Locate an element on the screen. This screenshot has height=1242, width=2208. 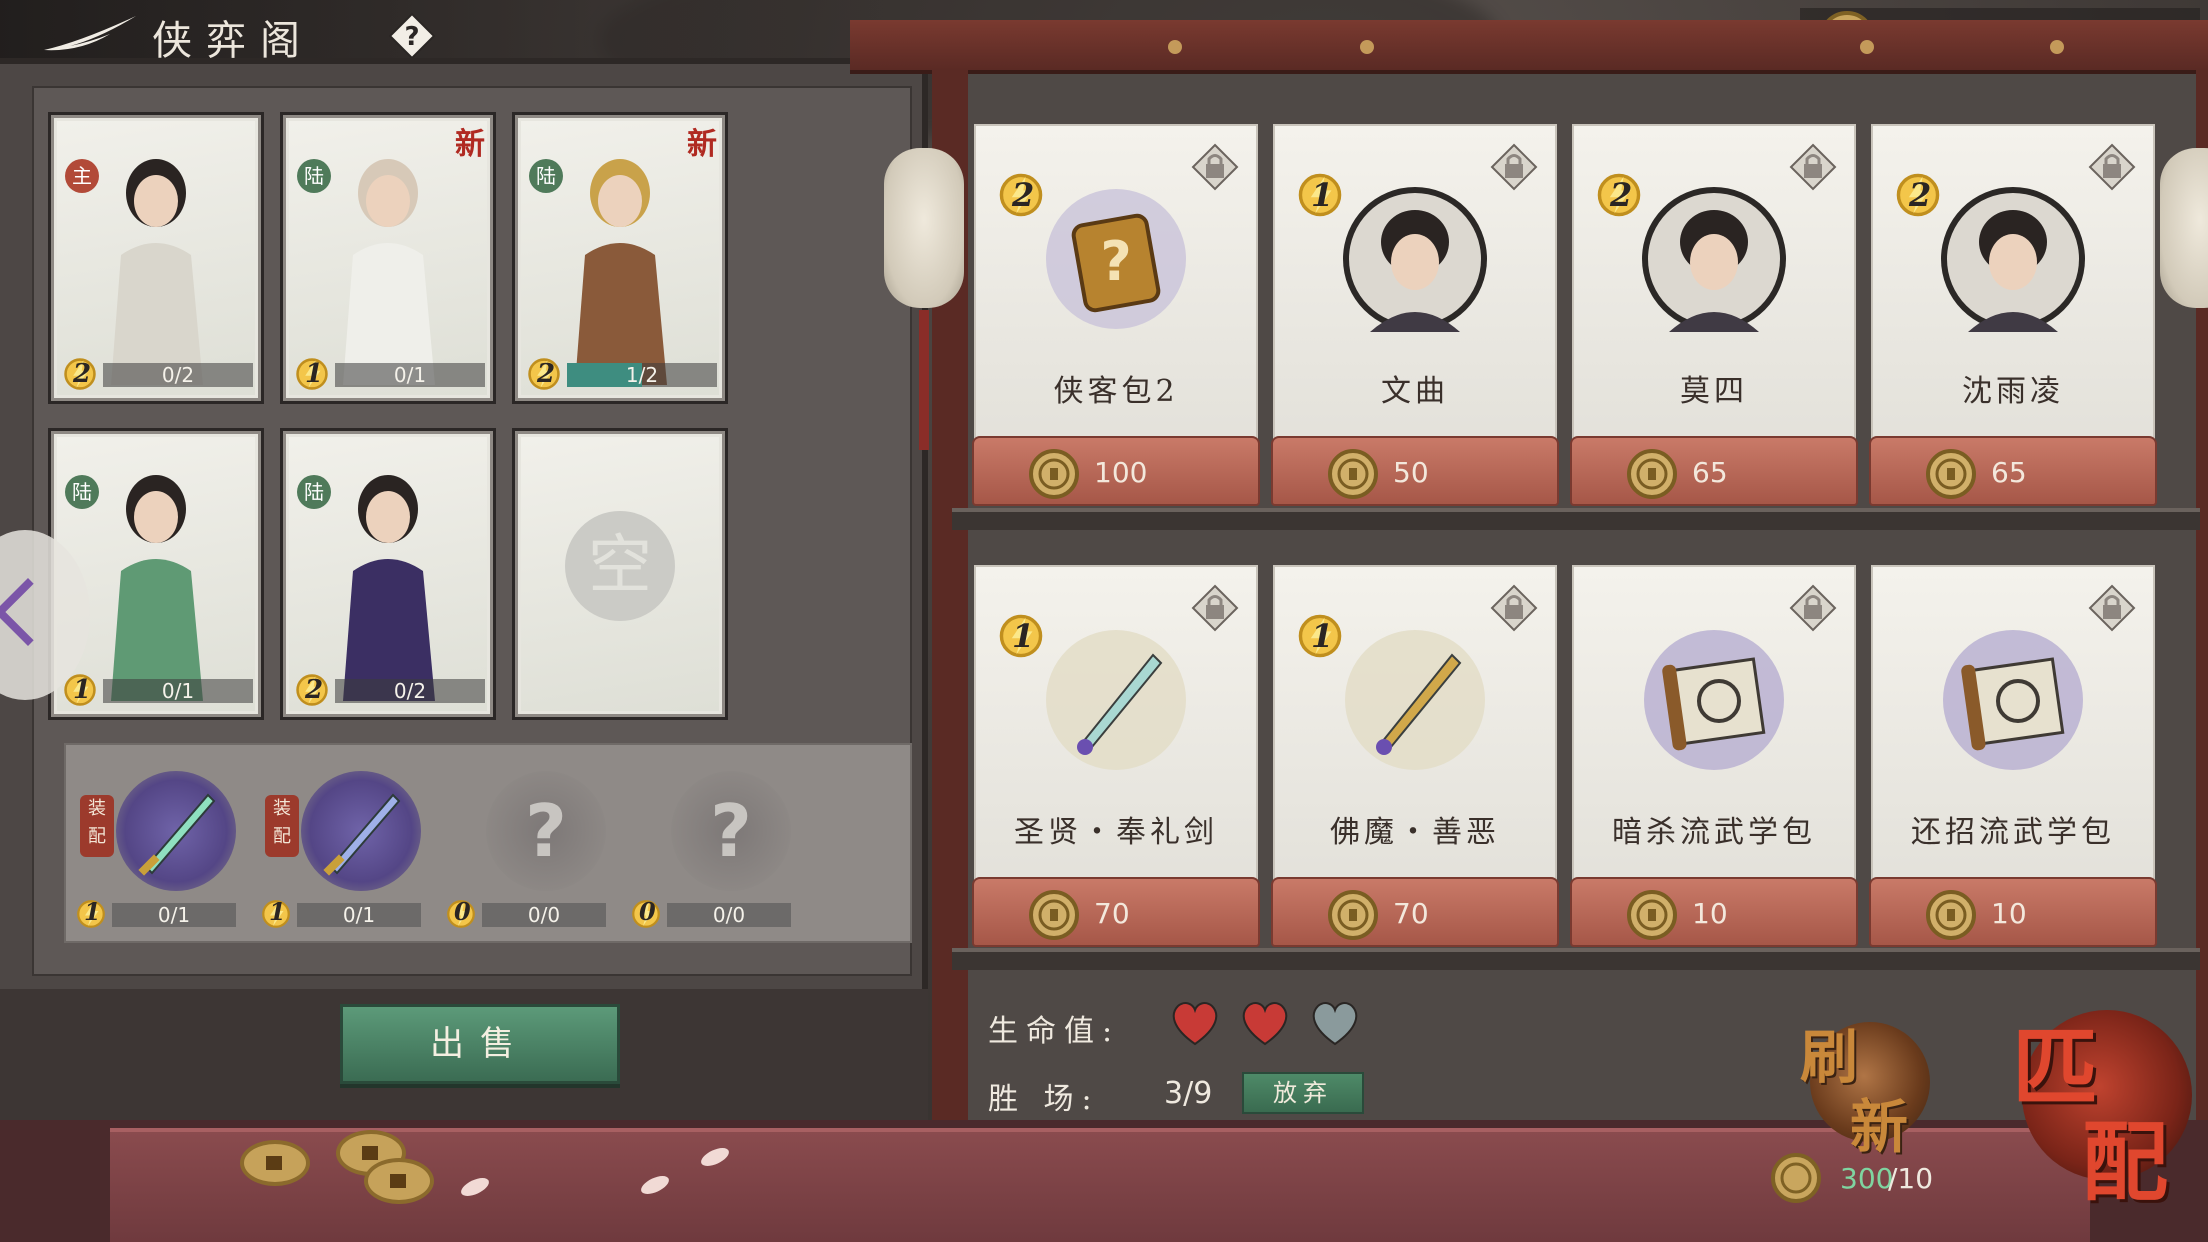
star-progress-text: 0/1 is located at coordinates (178, 691).